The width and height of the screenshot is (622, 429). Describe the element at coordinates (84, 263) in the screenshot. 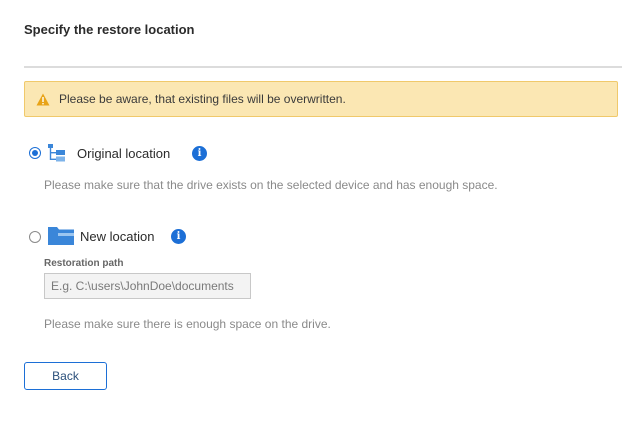

I see `restoration-path-label: Restoration path` at that location.